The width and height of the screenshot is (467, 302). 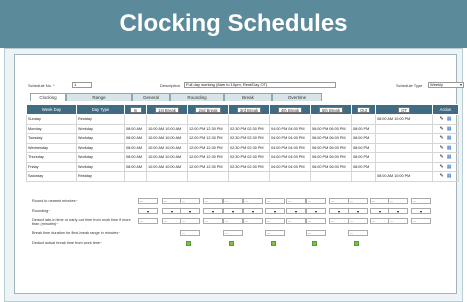 I want to click on tab-clocking: Clocking, so click(x=48, y=97).